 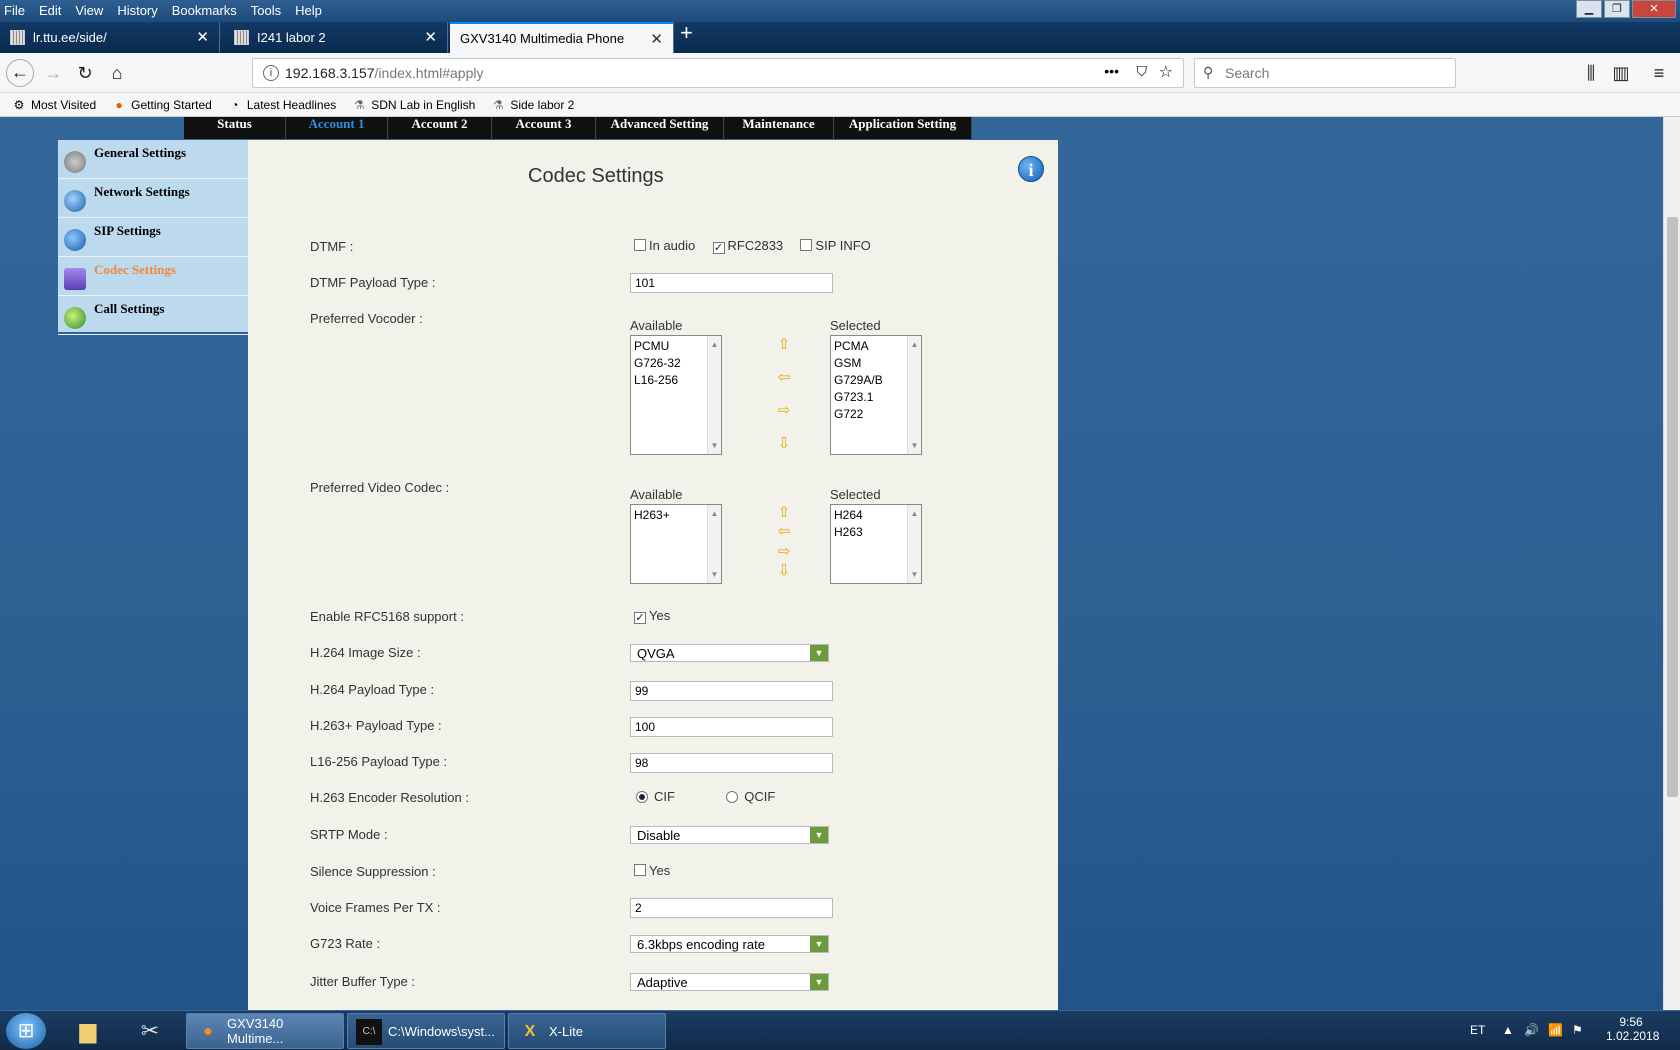 I want to click on nav-status: Status, so click(x=235, y=128).